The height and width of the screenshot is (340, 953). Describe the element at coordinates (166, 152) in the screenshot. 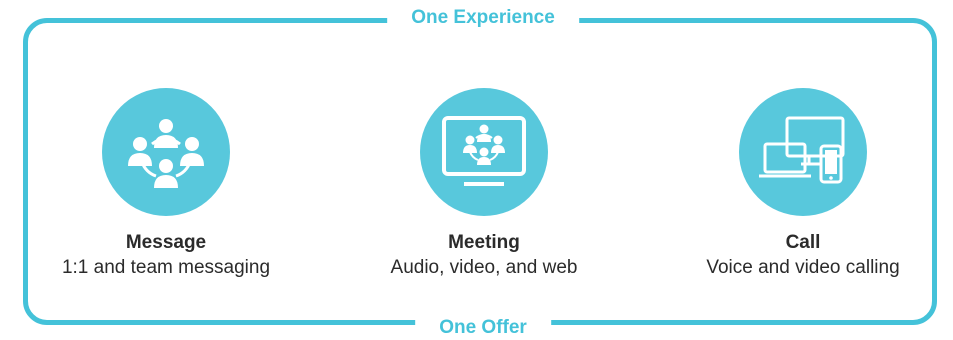

I see `people-network-icon` at that location.